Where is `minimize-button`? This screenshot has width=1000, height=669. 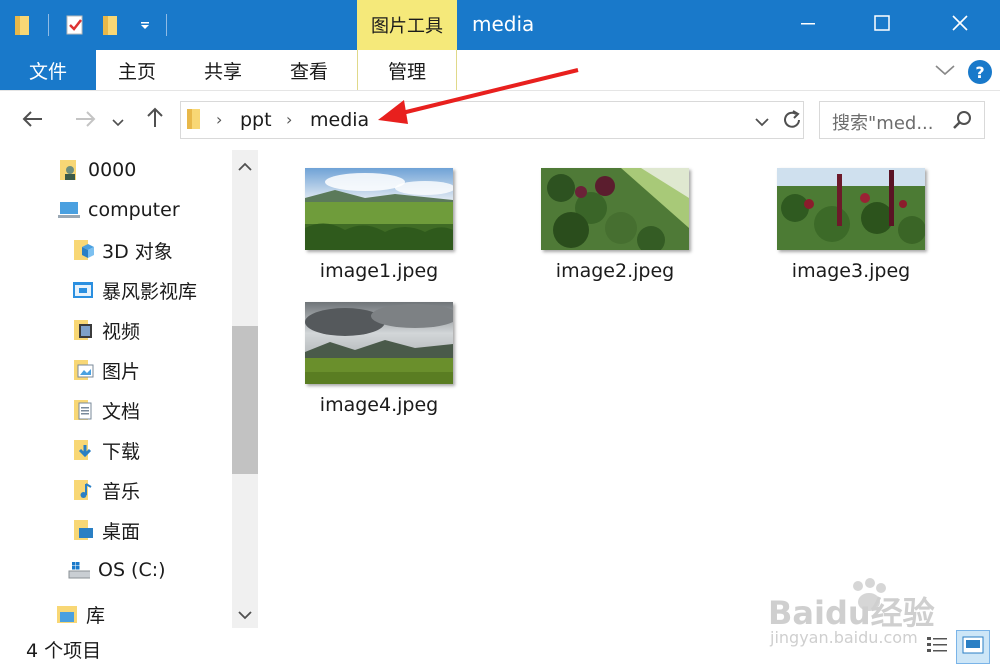
minimize-button is located at coordinates (808, 25).